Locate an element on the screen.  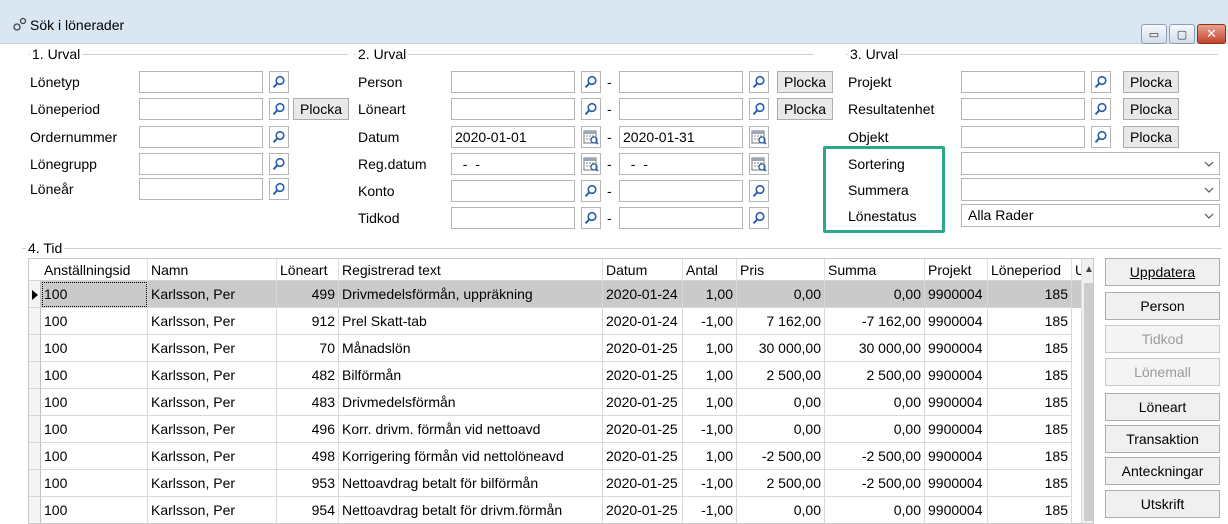
column-header: Projekt is located at coordinates (956, 270).